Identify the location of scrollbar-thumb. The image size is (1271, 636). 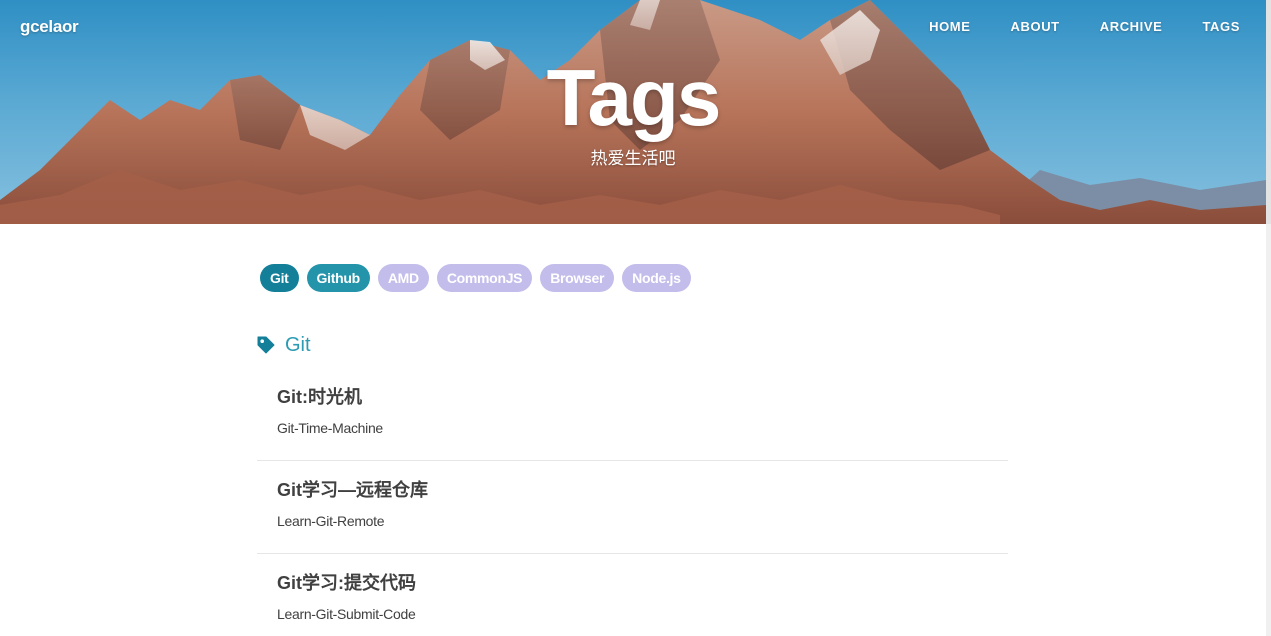
(1268, 112).